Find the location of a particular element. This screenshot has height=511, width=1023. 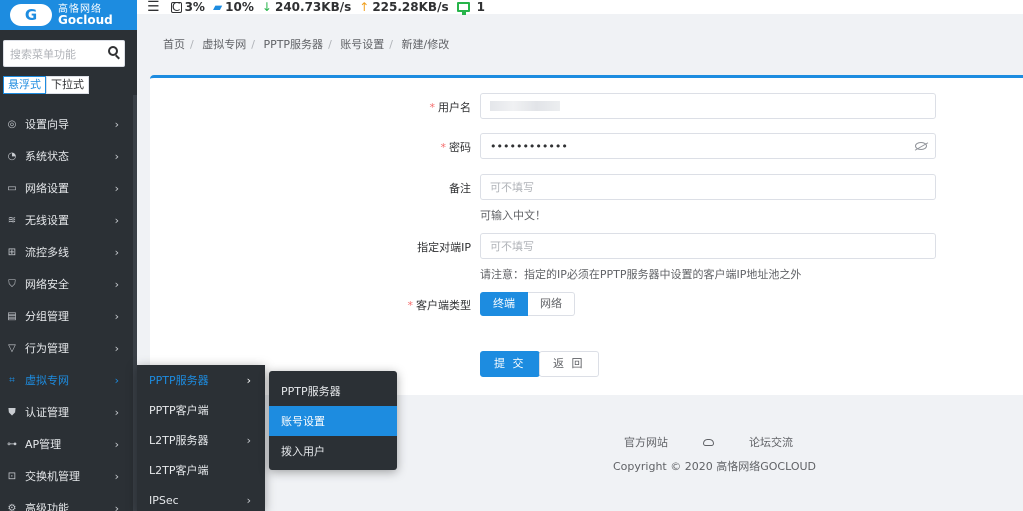

eye-hidden-icon is located at coordinates (921, 146).